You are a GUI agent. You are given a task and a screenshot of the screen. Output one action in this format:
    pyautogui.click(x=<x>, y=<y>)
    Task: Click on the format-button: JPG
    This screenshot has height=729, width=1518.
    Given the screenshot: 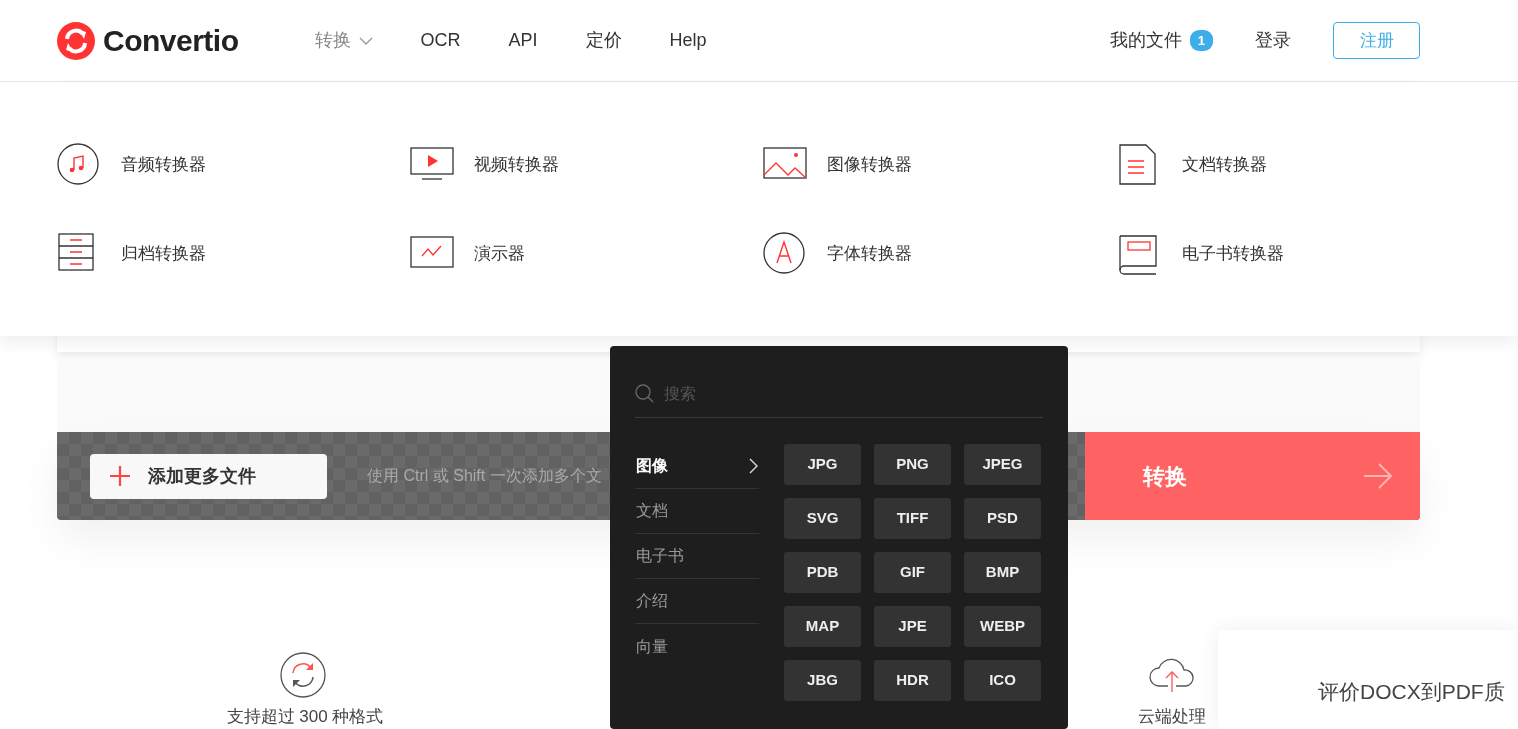 What is the action you would take?
    pyautogui.click(x=822, y=464)
    